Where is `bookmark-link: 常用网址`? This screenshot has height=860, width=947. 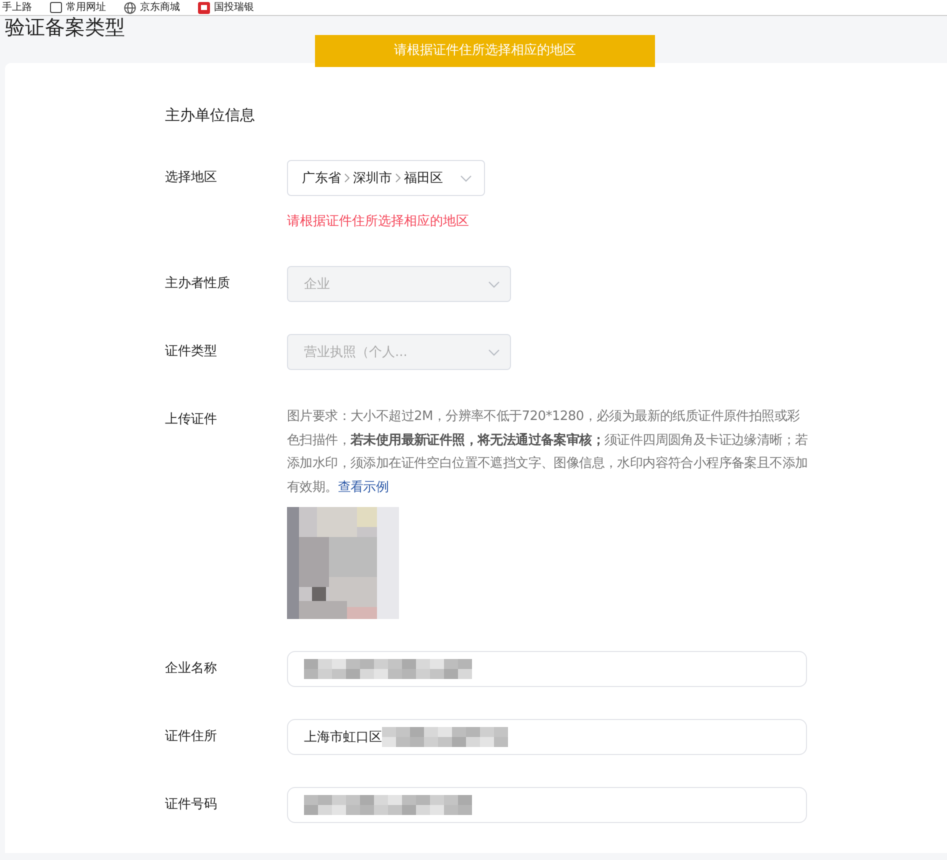 bookmark-link: 常用网址 is located at coordinates (86, 8).